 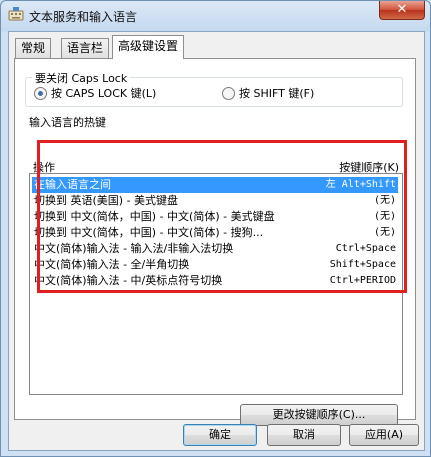 I want to click on tab-advanced-key-settings: 高级键设置, so click(x=148, y=47).